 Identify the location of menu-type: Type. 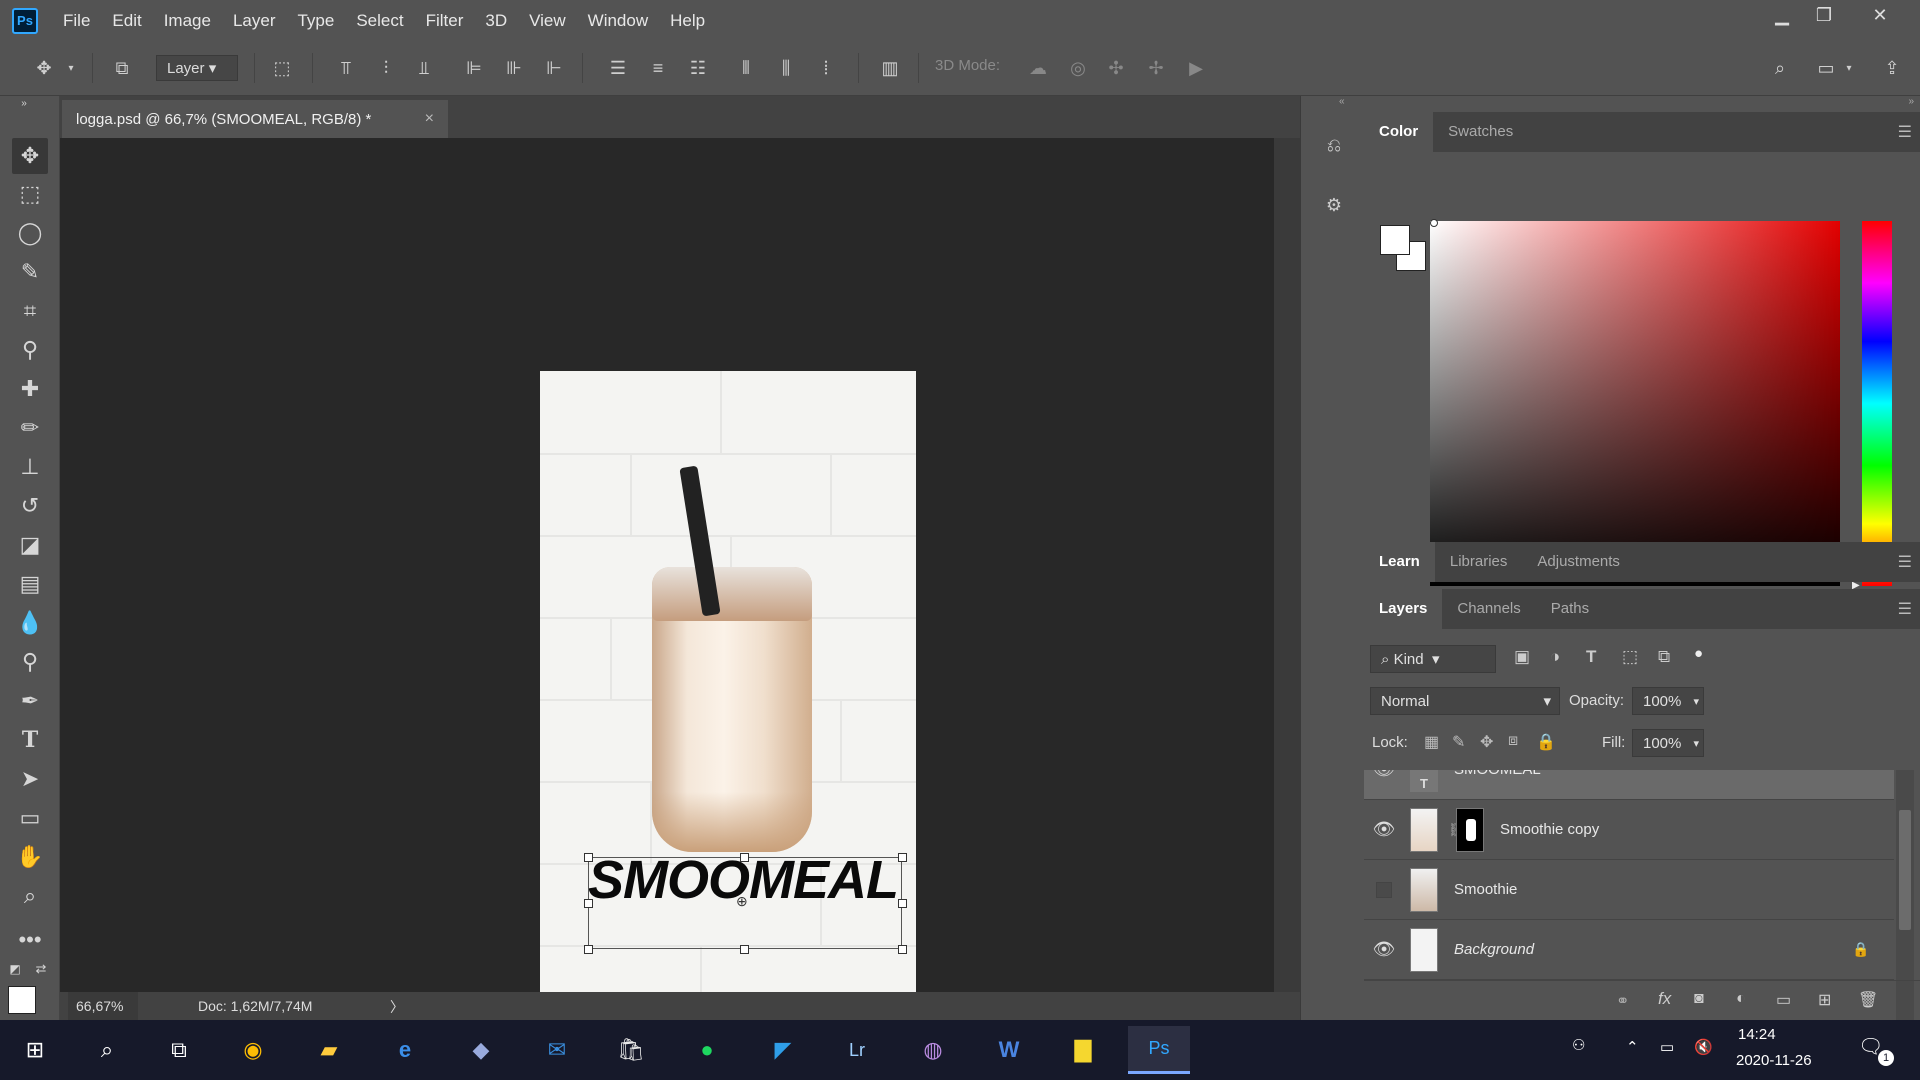
(315, 20).